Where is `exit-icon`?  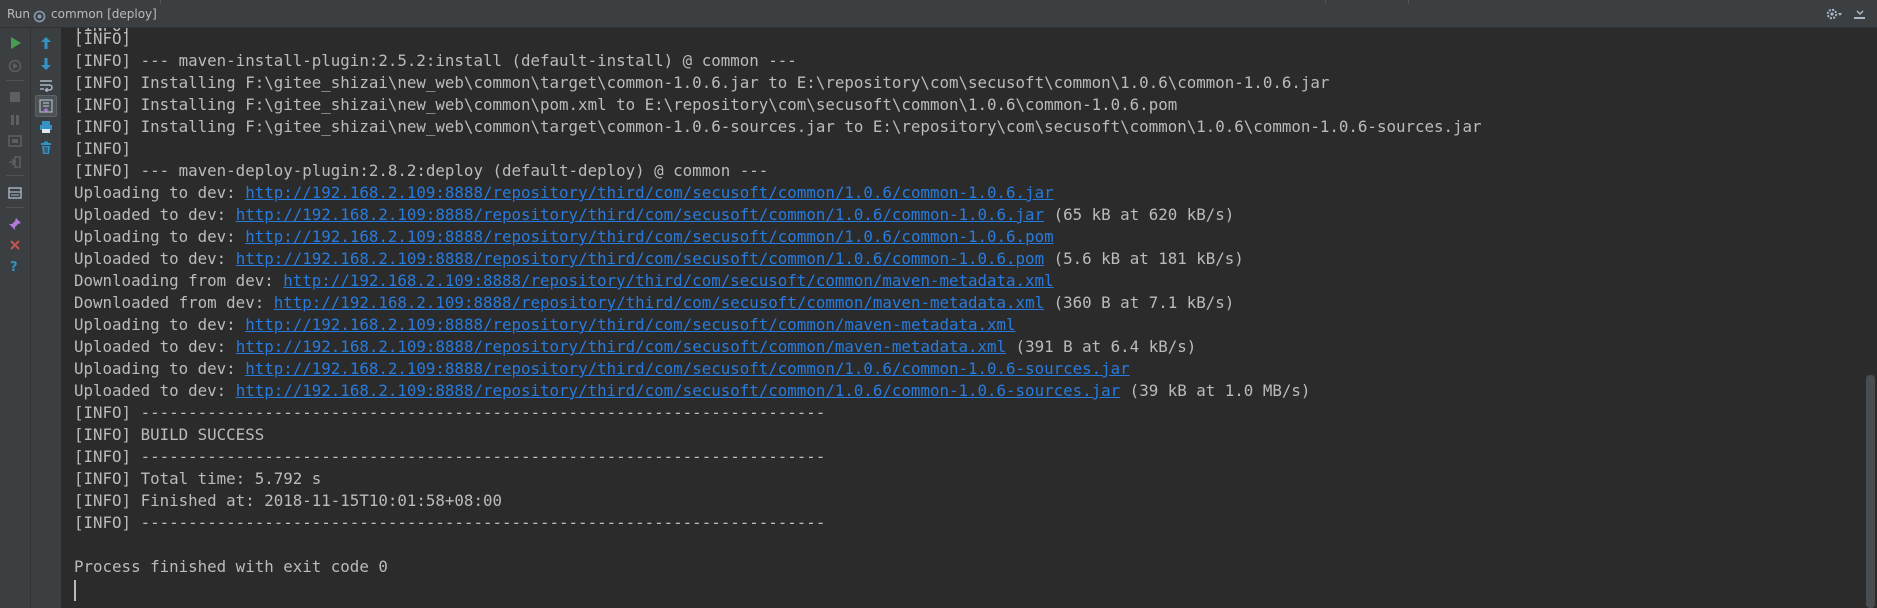
exit-icon is located at coordinates (15, 162).